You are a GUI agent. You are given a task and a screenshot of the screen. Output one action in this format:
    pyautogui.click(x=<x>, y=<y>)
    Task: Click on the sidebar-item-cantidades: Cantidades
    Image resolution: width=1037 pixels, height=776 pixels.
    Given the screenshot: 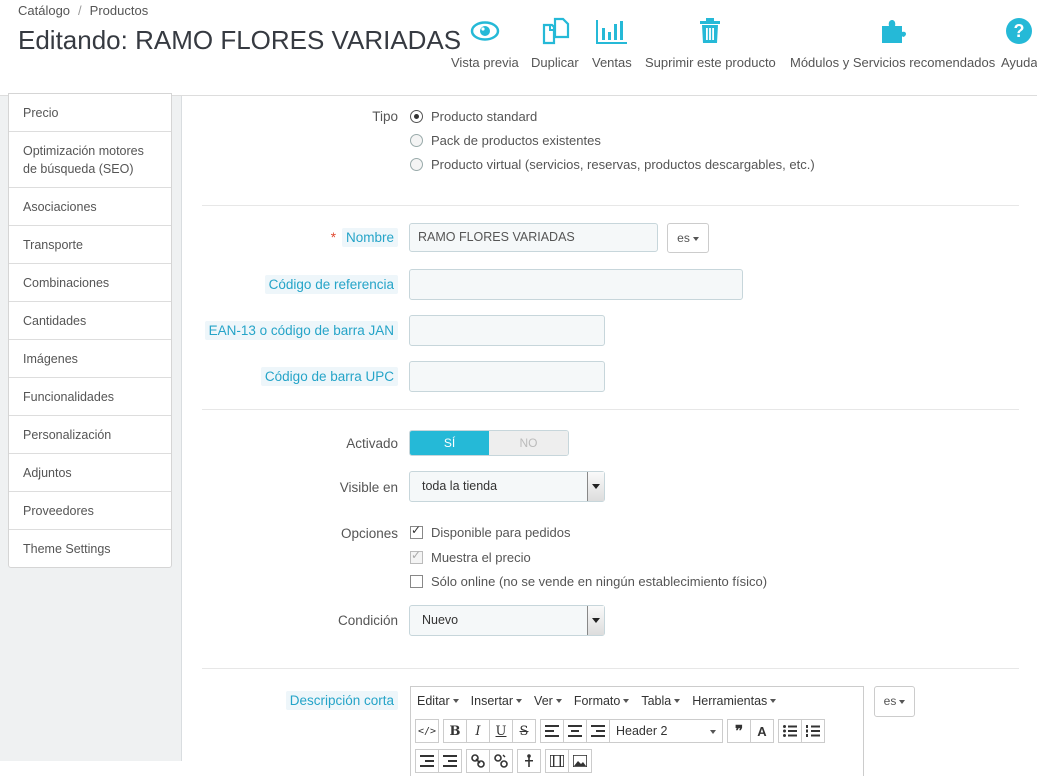 What is the action you would take?
    pyautogui.click(x=90, y=321)
    